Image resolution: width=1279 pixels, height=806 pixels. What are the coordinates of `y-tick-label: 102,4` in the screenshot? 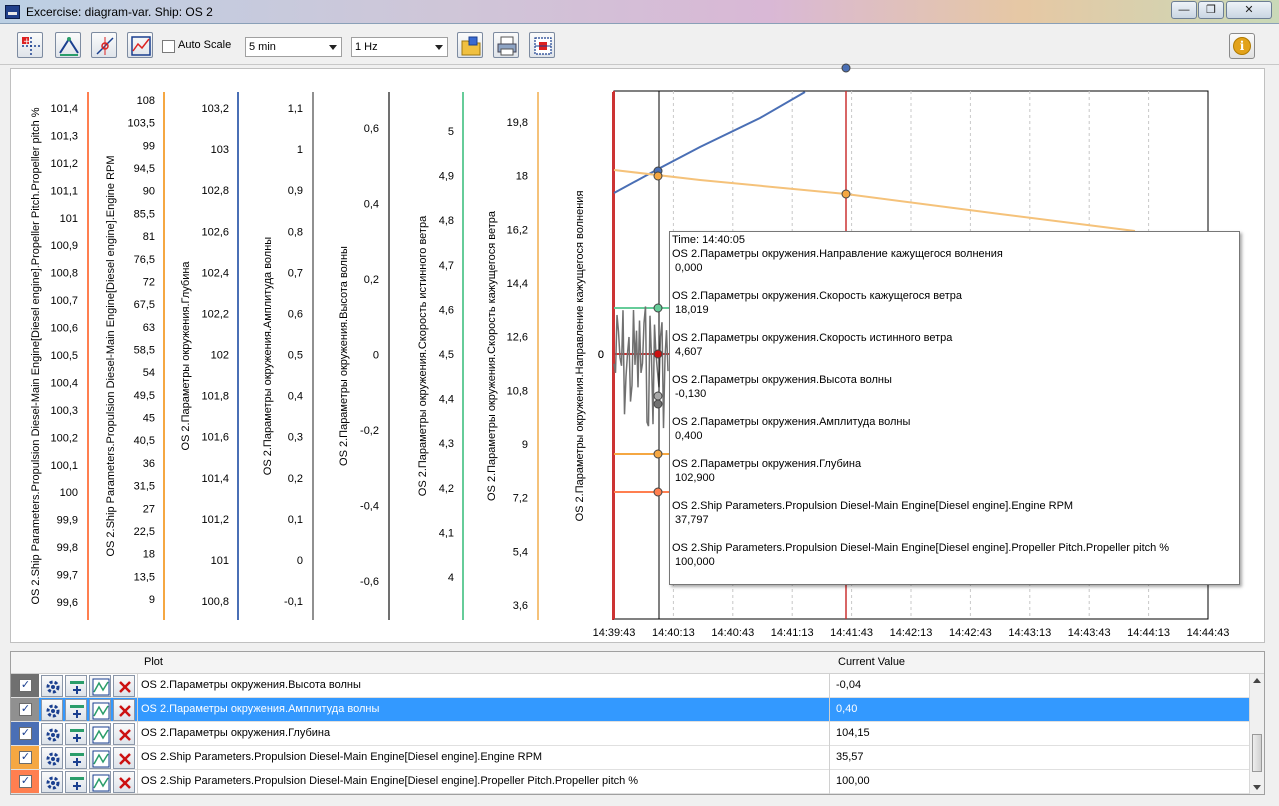 It's located at (215, 273).